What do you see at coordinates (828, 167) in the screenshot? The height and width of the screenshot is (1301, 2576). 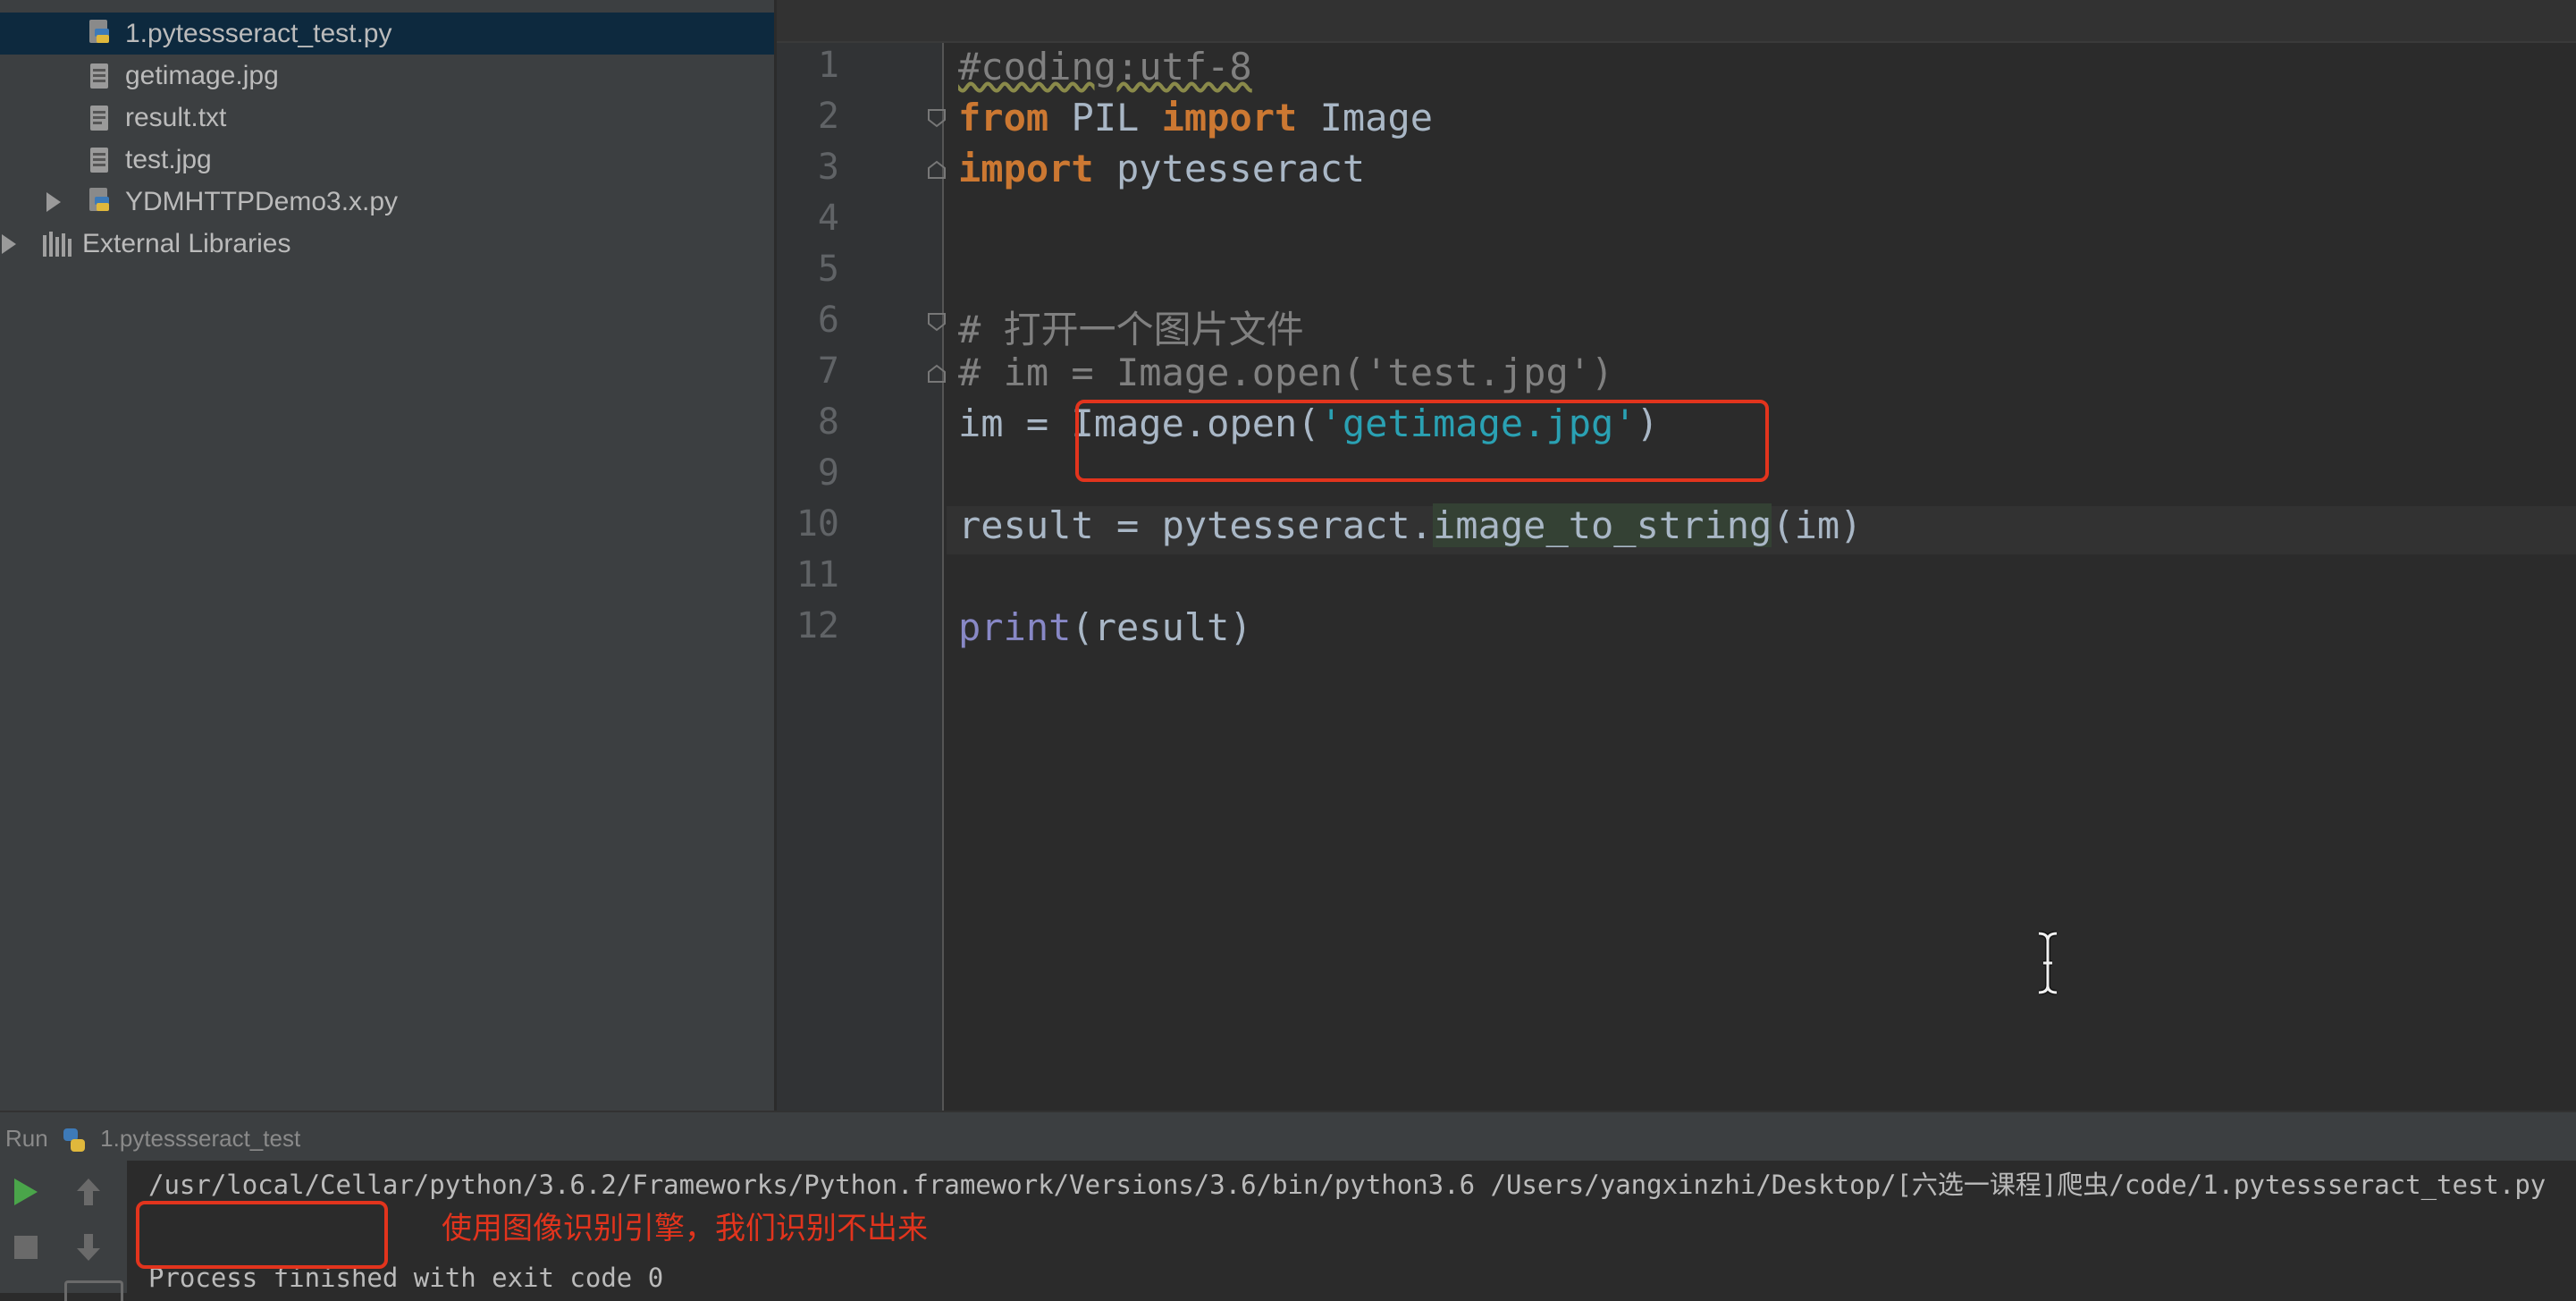 I see `line-number: 3` at bounding box center [828, 167].